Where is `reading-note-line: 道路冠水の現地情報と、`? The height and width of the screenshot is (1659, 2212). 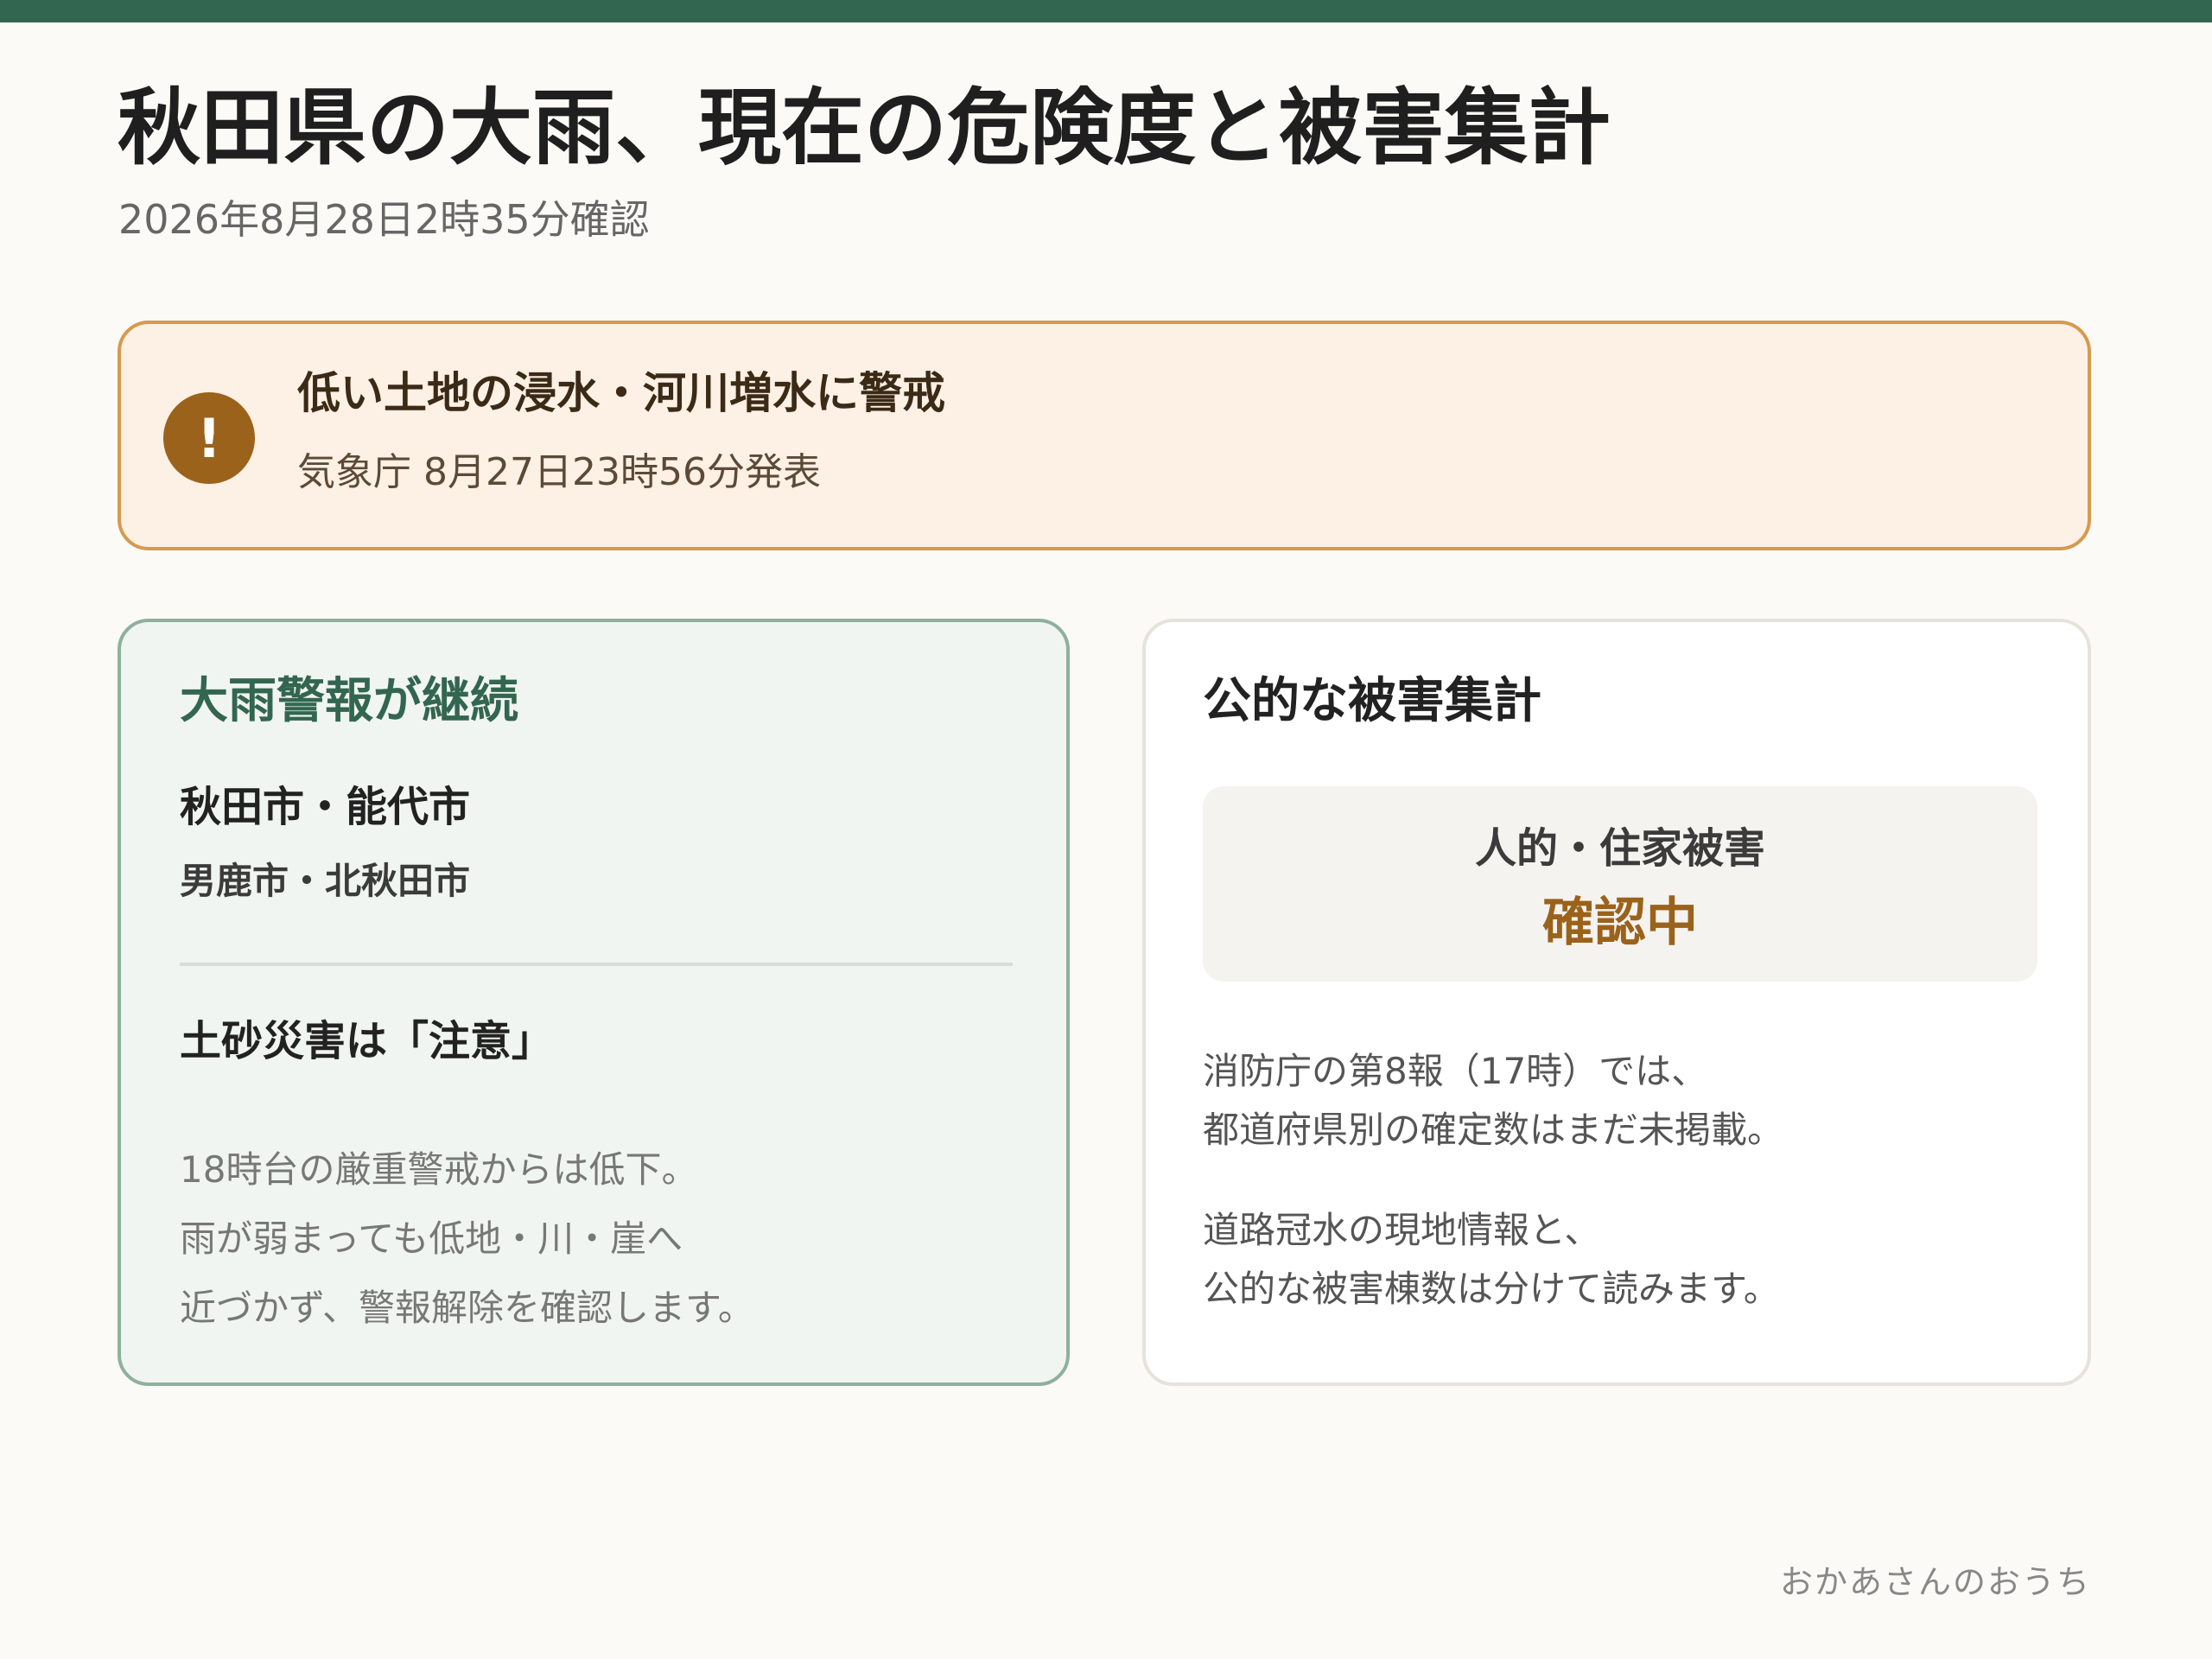
reading-note-line: 道路冠水の現地情報と、 is located at coordinates (1402, 1230).